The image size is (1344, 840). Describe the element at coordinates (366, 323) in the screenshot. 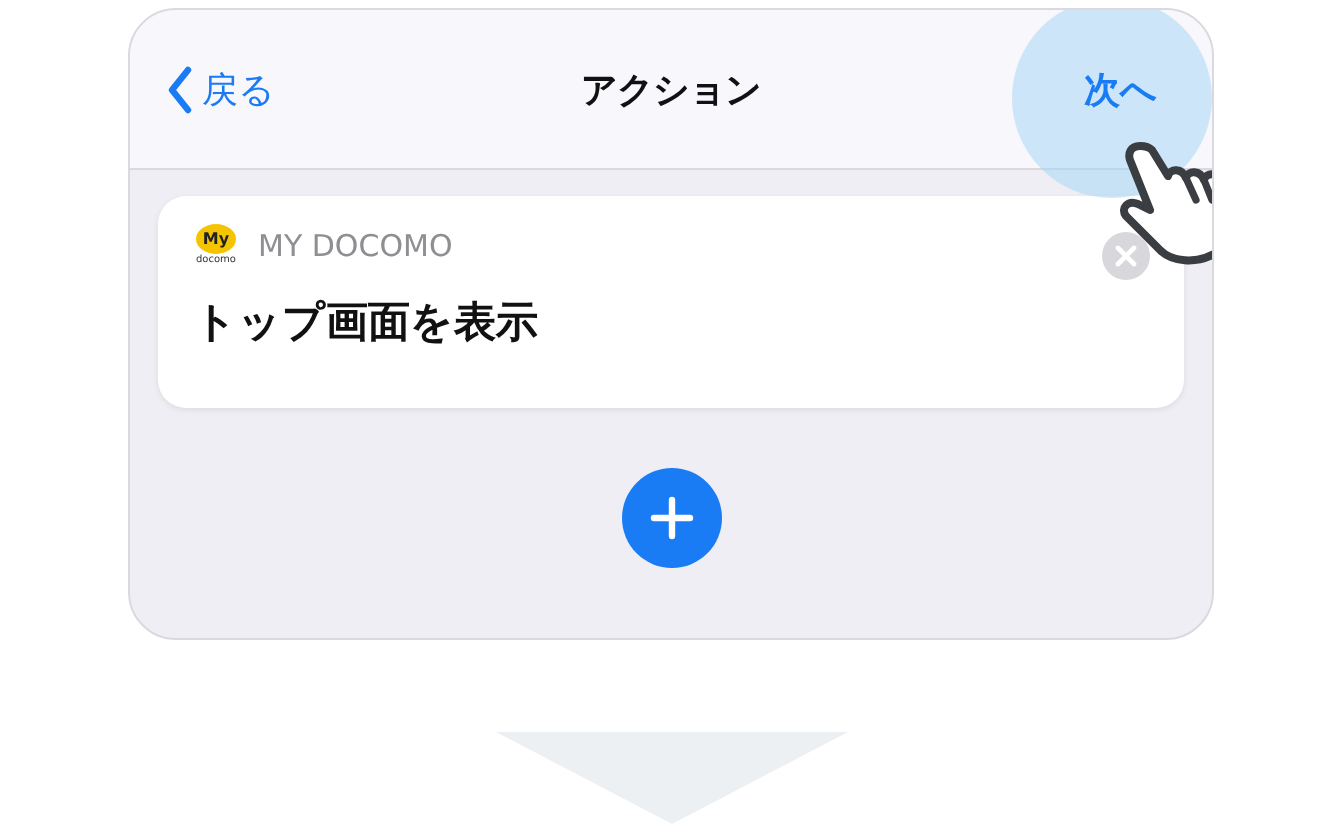

I see `action-label: トップ画面を表示` at that location.